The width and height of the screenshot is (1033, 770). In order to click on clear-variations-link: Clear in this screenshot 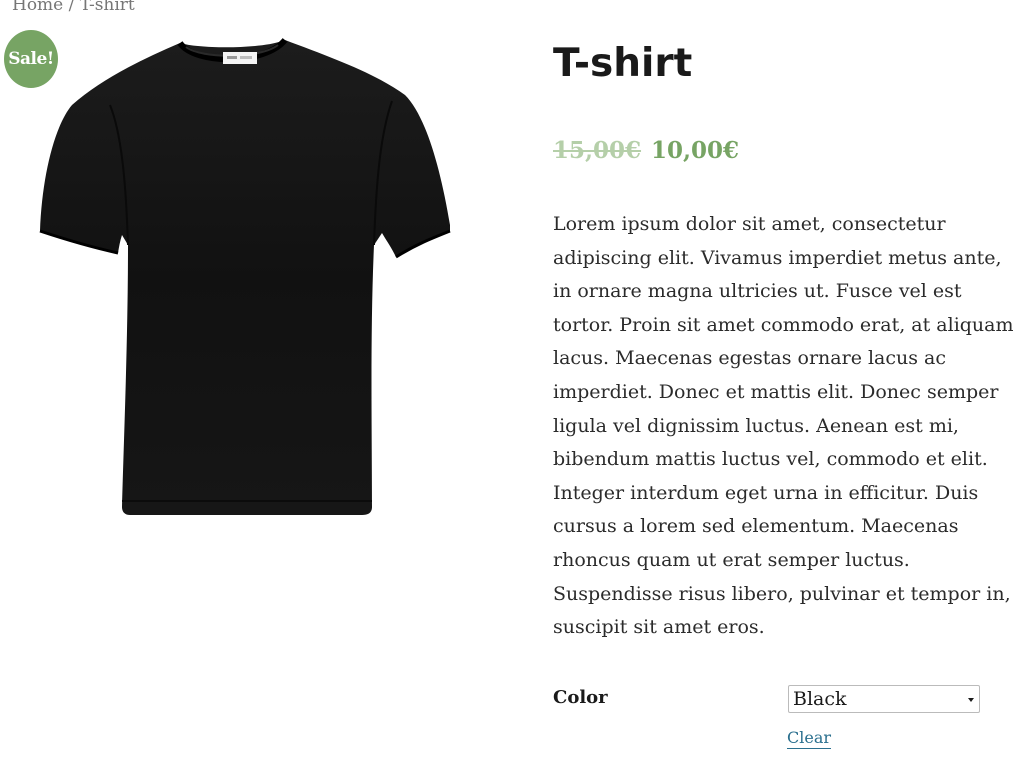, I will do `click(809, 738)`.